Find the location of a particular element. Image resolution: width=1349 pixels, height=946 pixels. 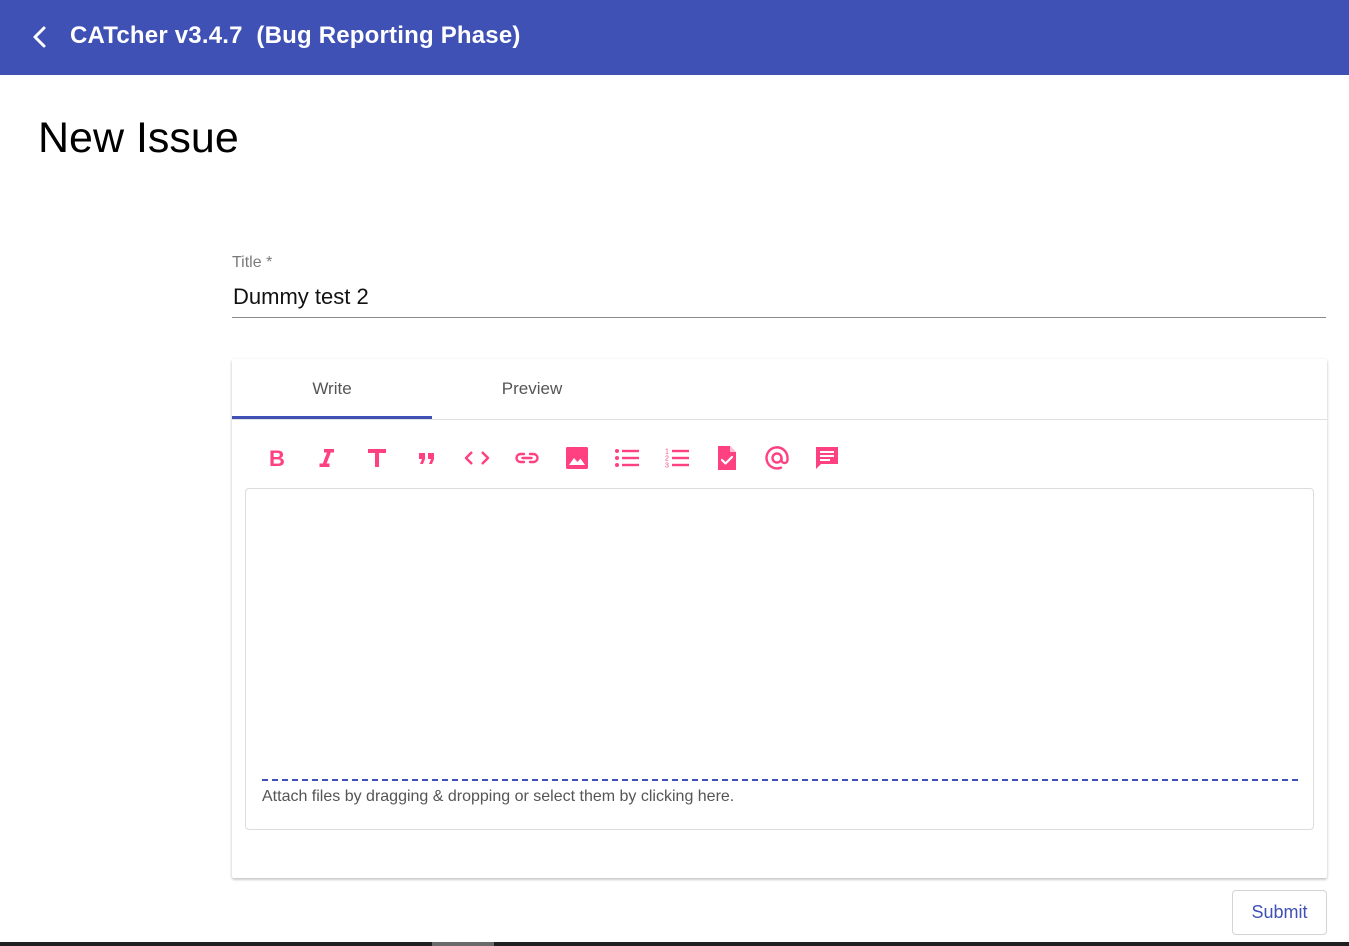

italic-button is located at coordinates (327, 458).